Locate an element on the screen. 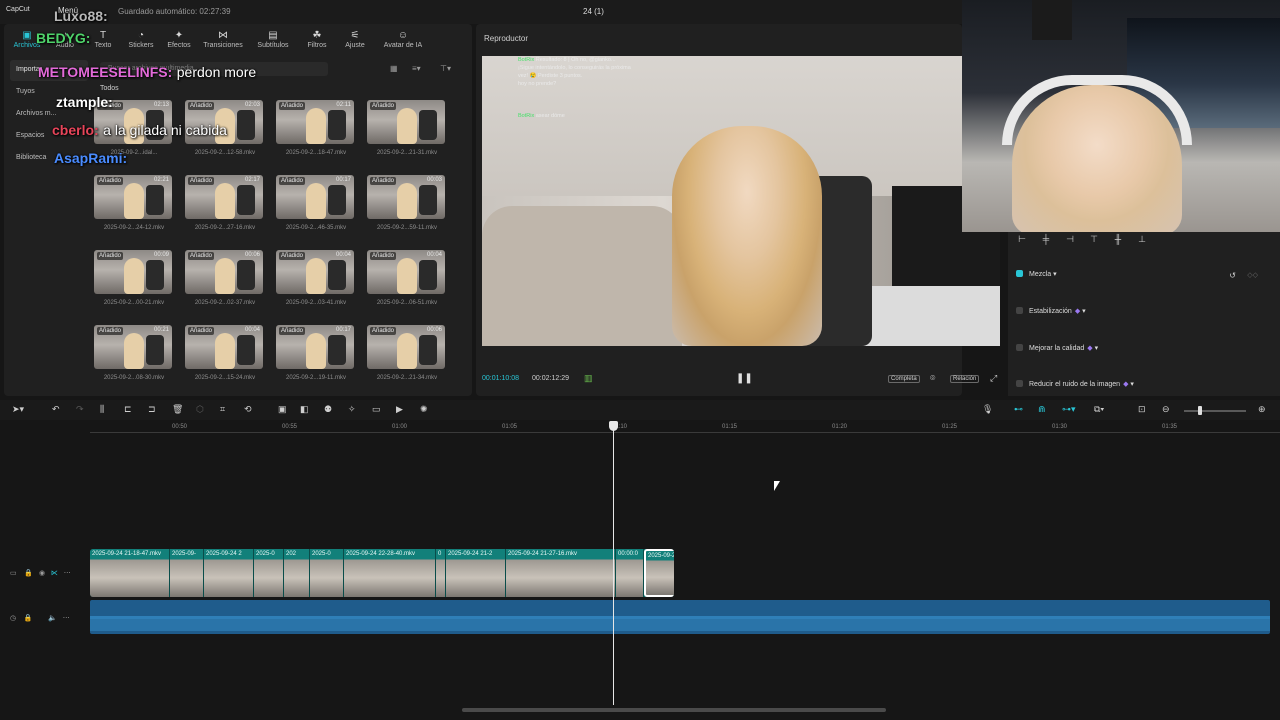 Image resolution: width=1280 pixels, height=720 pixels. timeline-clip: 0 is located at coordinates (441, 573).